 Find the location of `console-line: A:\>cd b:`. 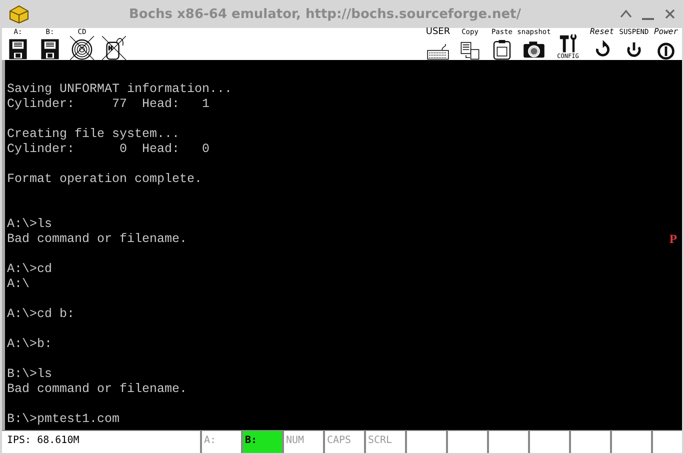

console-line: A:\>cd b: is located at coordinates (41, 314).